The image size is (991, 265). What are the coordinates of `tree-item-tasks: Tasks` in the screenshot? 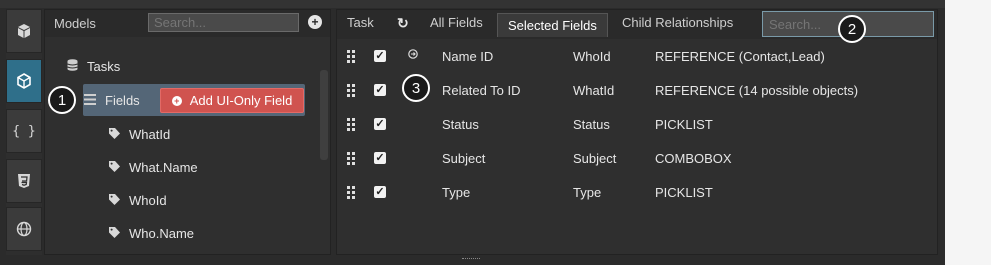 It's located at (92, 66).